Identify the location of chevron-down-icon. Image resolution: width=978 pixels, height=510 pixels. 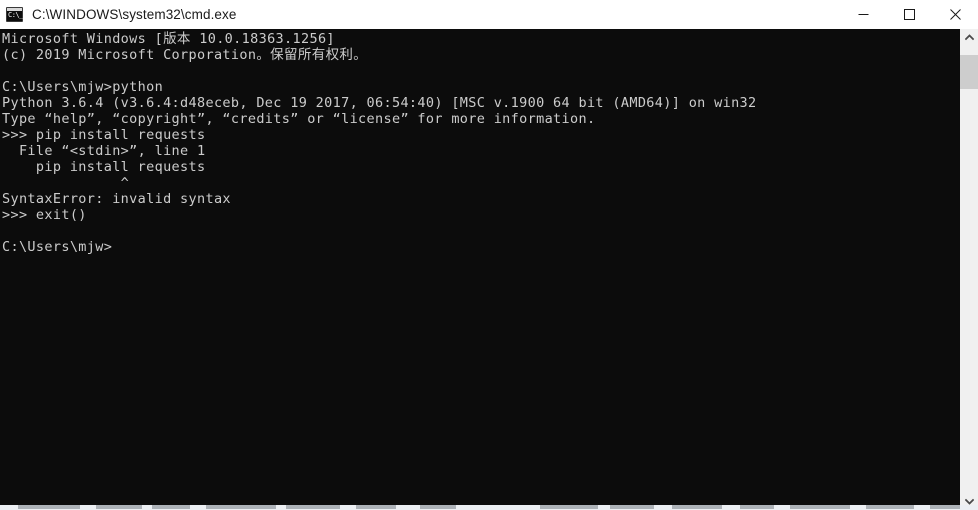
(969, 501).